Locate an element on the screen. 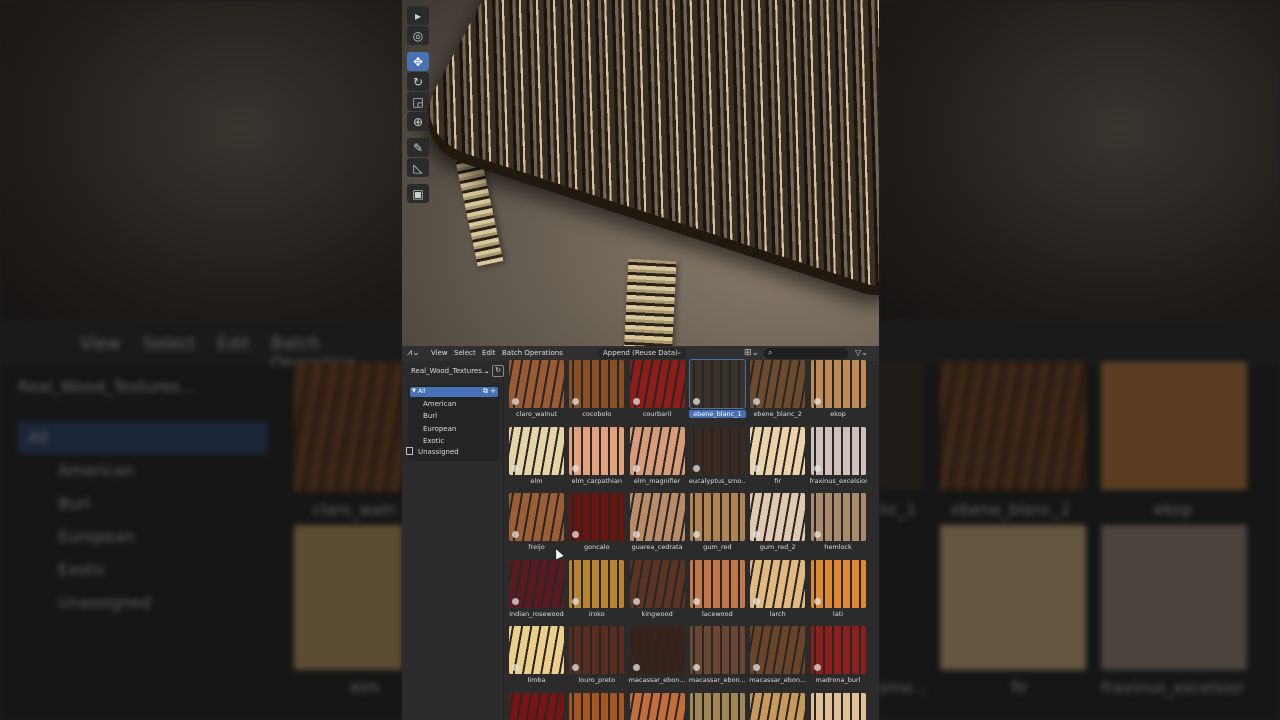  asset-tile: lacewood is located at coordinates (717, 590).